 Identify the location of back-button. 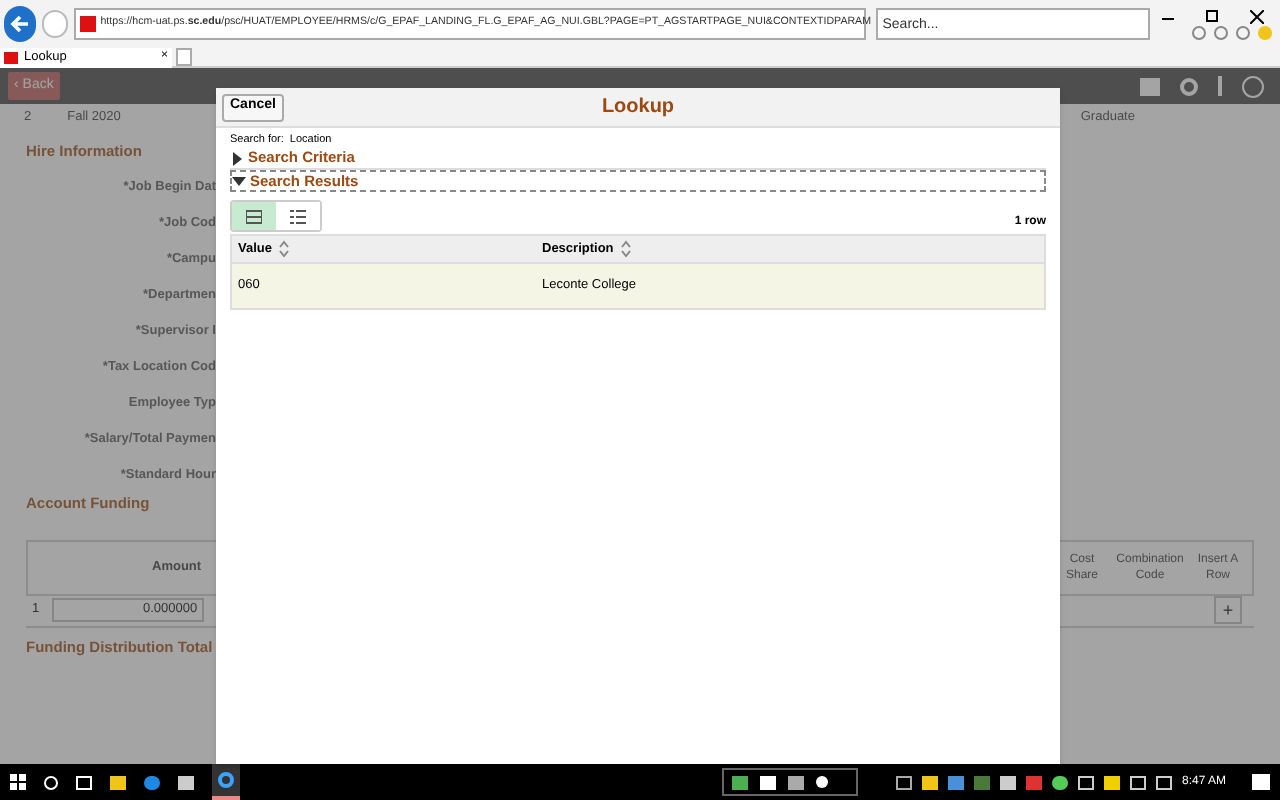
(20, 24).